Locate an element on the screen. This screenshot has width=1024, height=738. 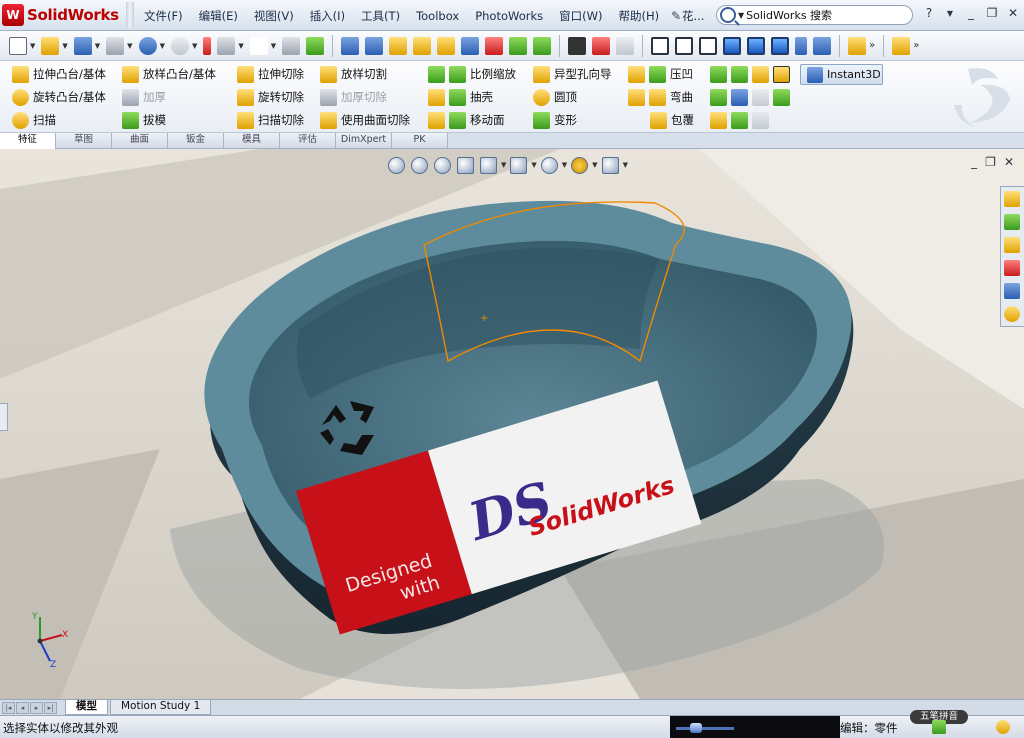
tab-pk: PK is located at coordinates (420, 140).